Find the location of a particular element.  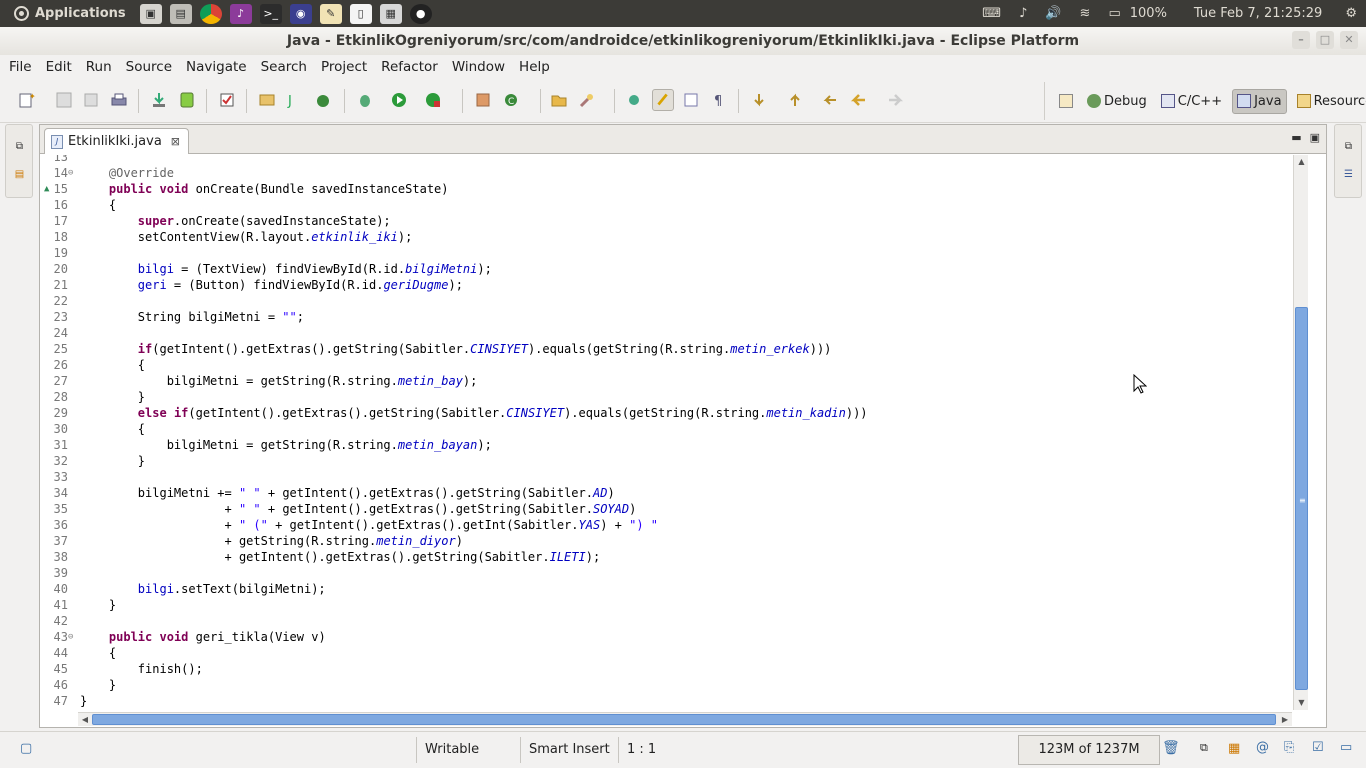

close-tab-icon: ⊠ is located at coordinates (175, 141).